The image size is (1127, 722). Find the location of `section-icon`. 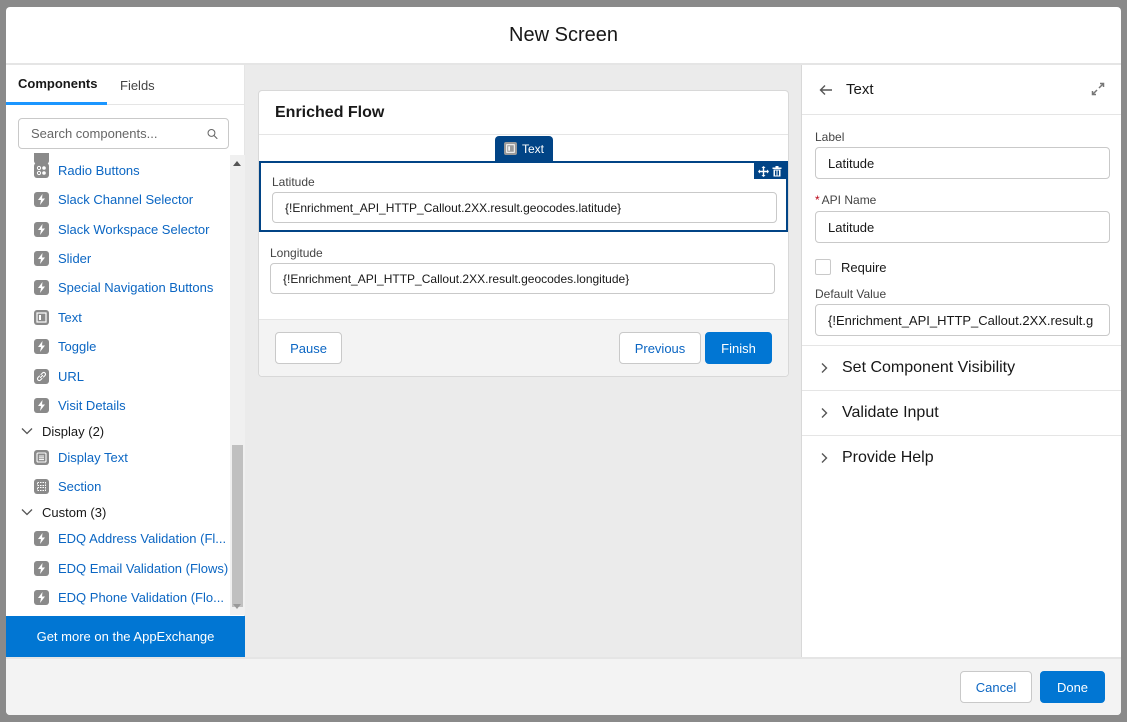

section-icon is located at coordinates (41, 486).